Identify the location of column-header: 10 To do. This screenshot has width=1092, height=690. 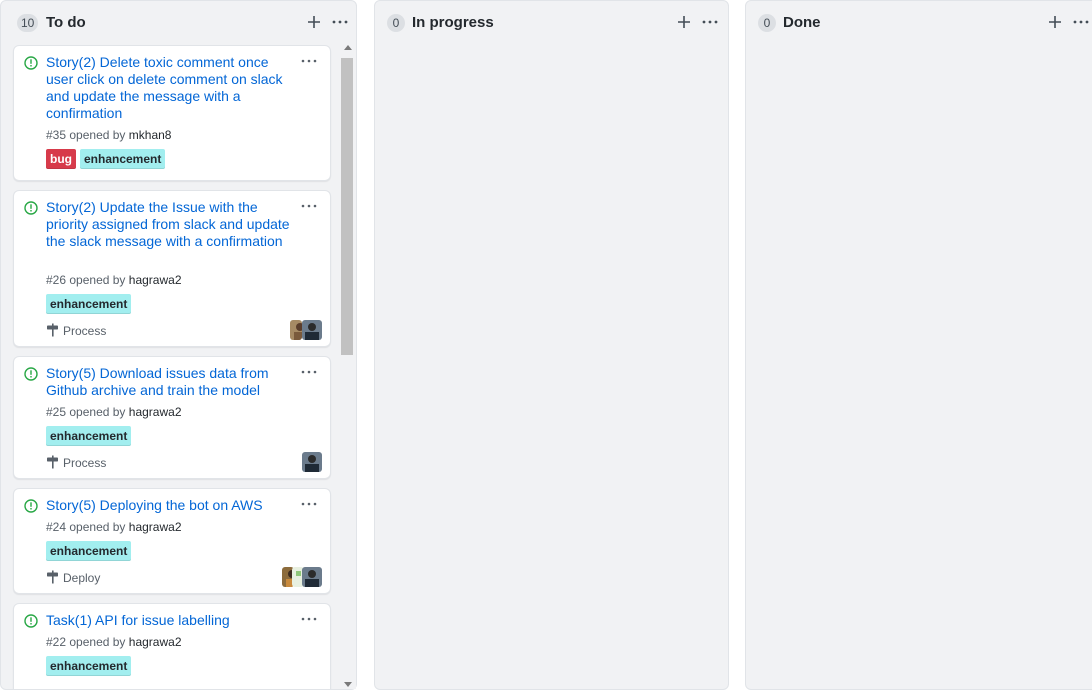
(178, 23).